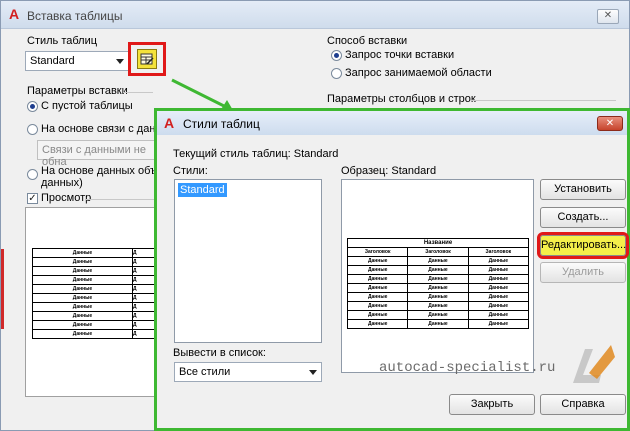 This screenshot has height=431, width=630. Describe the element at coordinates (190, 171) in the screenshot. I see `styles-label: Стили:` at that location.